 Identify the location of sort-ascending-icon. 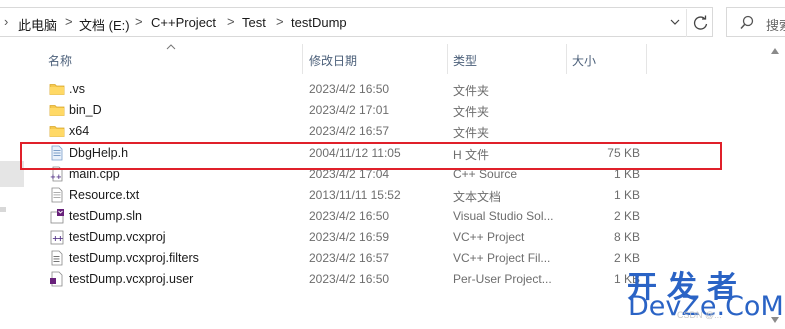
(171, 47).